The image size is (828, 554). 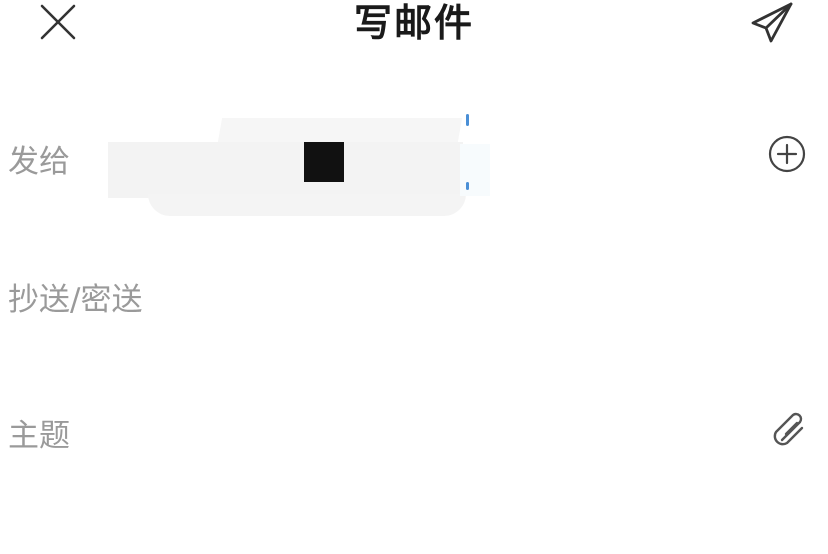 What do you see at coordinates (39, 162) in the screenshot?
I see `to-label: 发给` at bounding box center [39, 162].